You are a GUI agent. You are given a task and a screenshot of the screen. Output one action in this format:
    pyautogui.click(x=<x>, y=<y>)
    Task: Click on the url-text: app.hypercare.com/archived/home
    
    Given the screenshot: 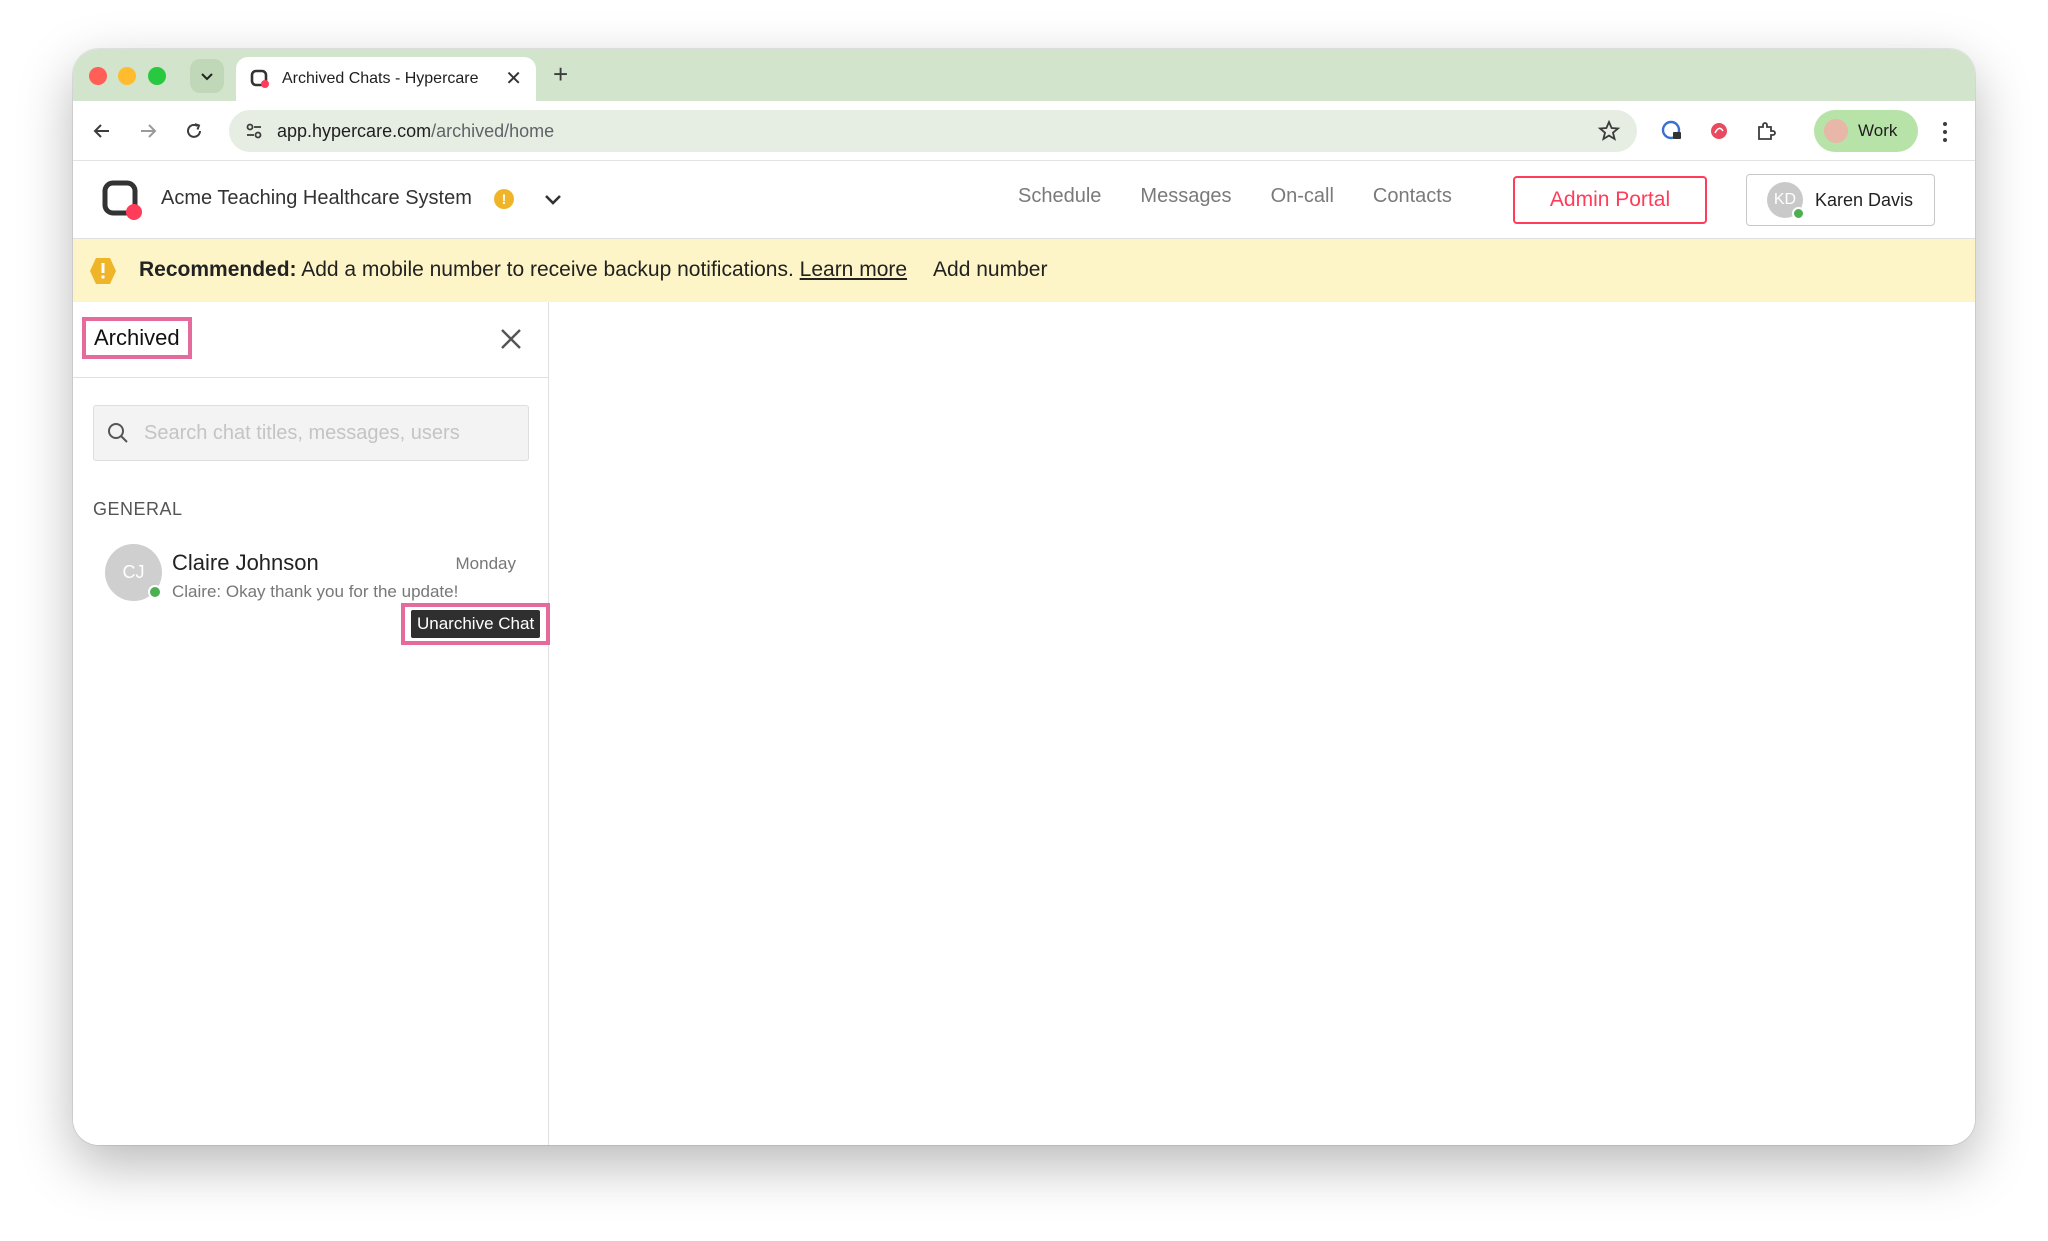 What is the action you would take?
    pyautogui.click(x=415, y=131)
    